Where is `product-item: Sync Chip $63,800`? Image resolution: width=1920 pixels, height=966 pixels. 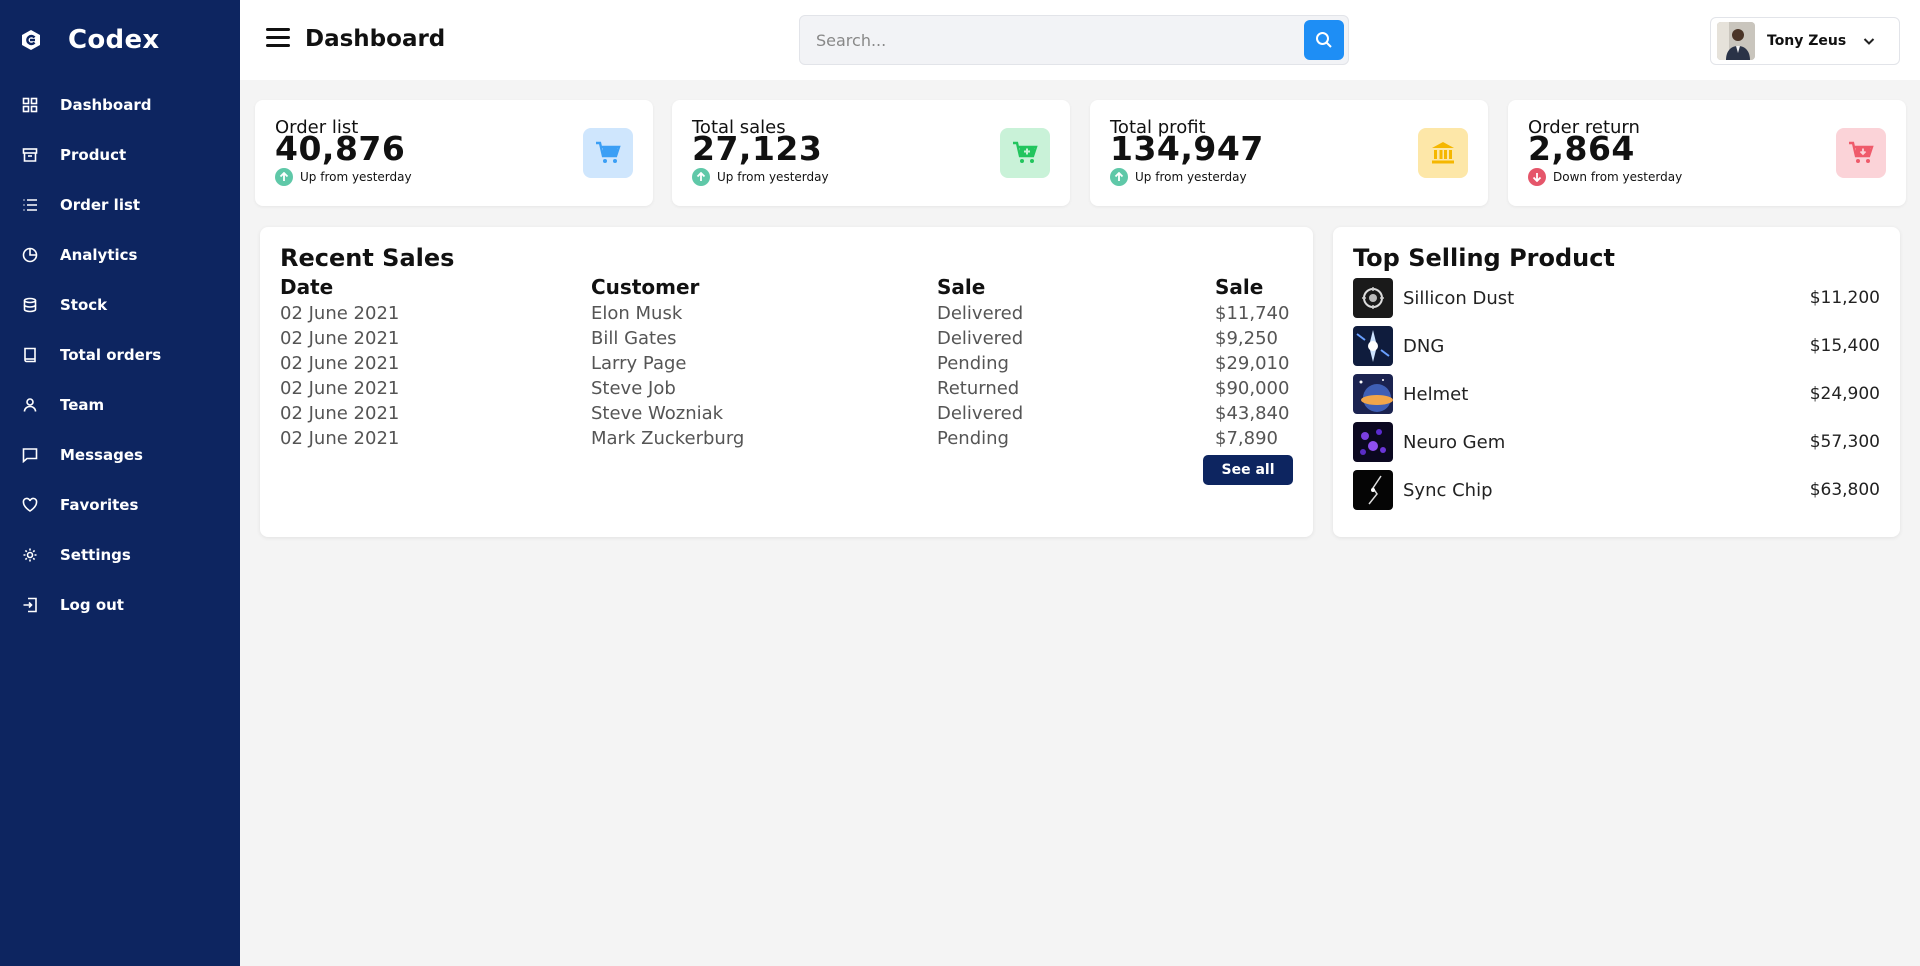 product-item: Sync Chip $63,800 is located at coordinates (1616, 490).